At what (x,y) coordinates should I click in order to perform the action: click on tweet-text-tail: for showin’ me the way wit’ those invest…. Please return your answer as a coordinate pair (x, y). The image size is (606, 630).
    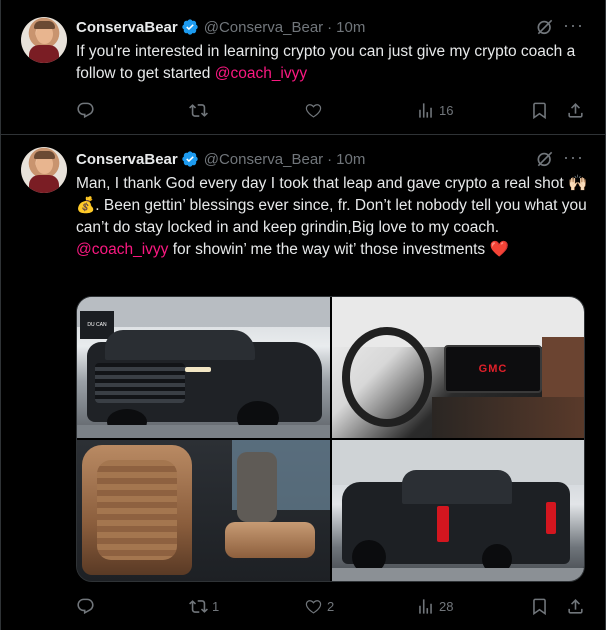
    Looking at the image, I should click on (338, 249).